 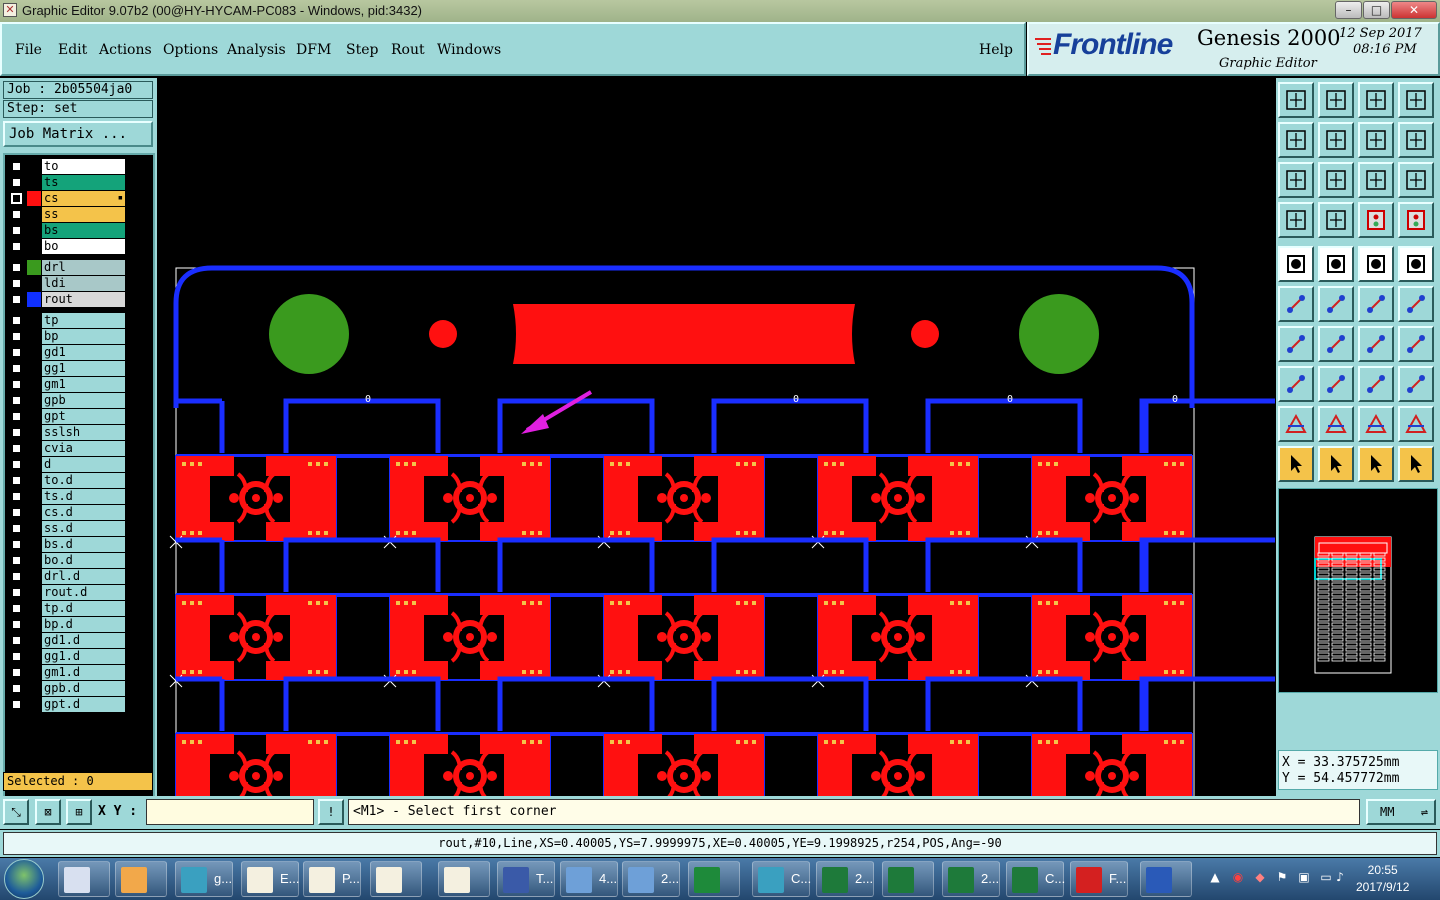 I want to click on layer-row-gg1: gg1, so click(x=66, y=368).